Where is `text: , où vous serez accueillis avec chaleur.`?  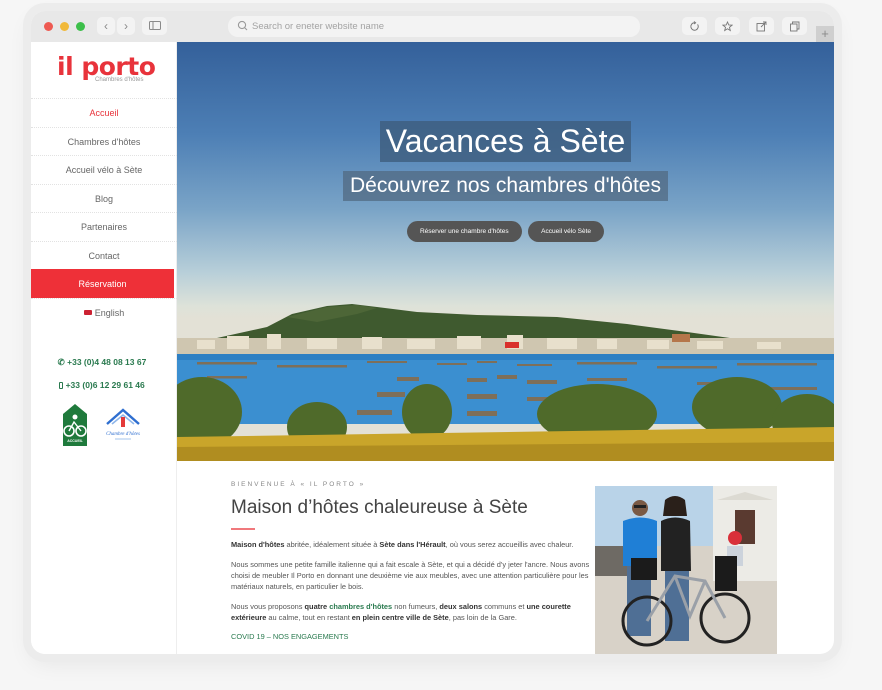 text: , où vous serez accueillis avec chaleur. is located at coordinates (509, 544).